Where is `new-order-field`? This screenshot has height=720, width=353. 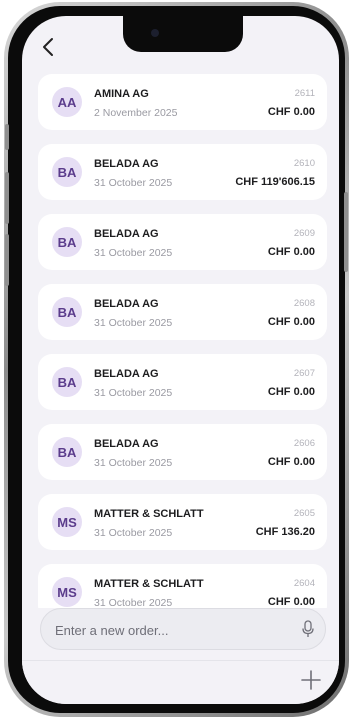 new-order-field is located at coordinates (183, 629).